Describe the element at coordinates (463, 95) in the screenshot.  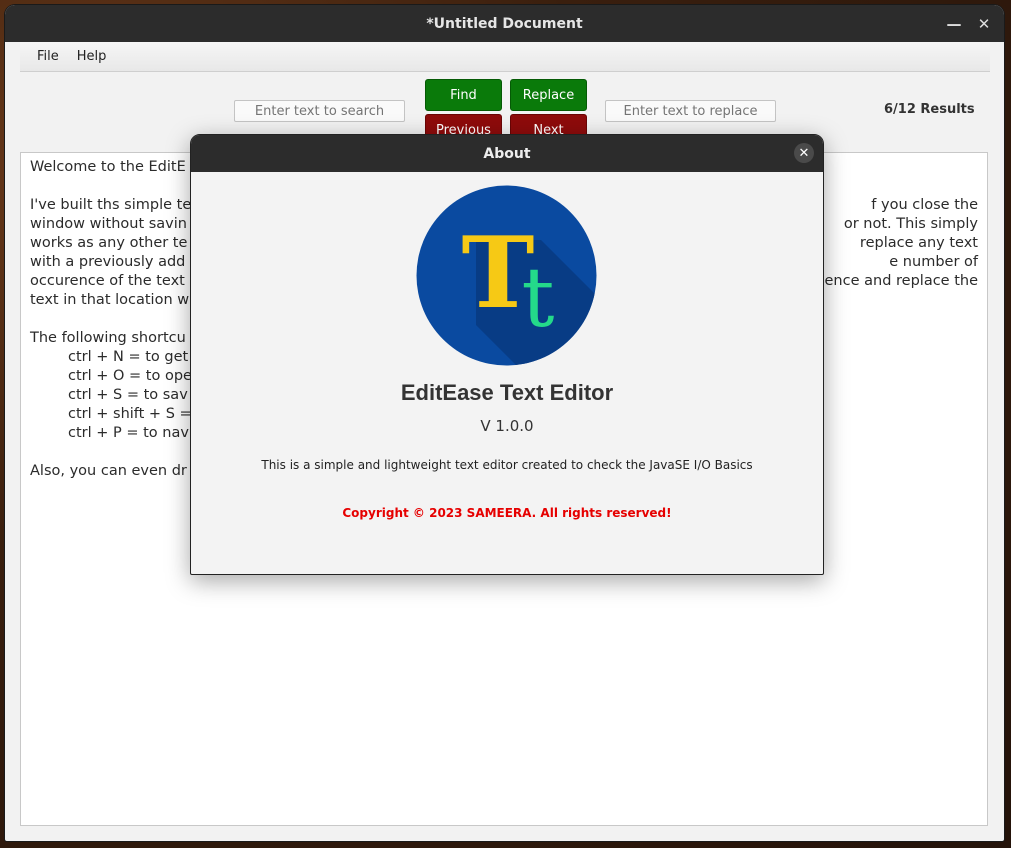
I see `find-button: Find` at that location.